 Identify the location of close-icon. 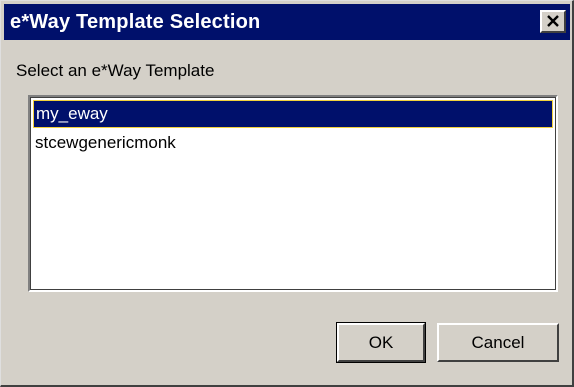
(553, 21).